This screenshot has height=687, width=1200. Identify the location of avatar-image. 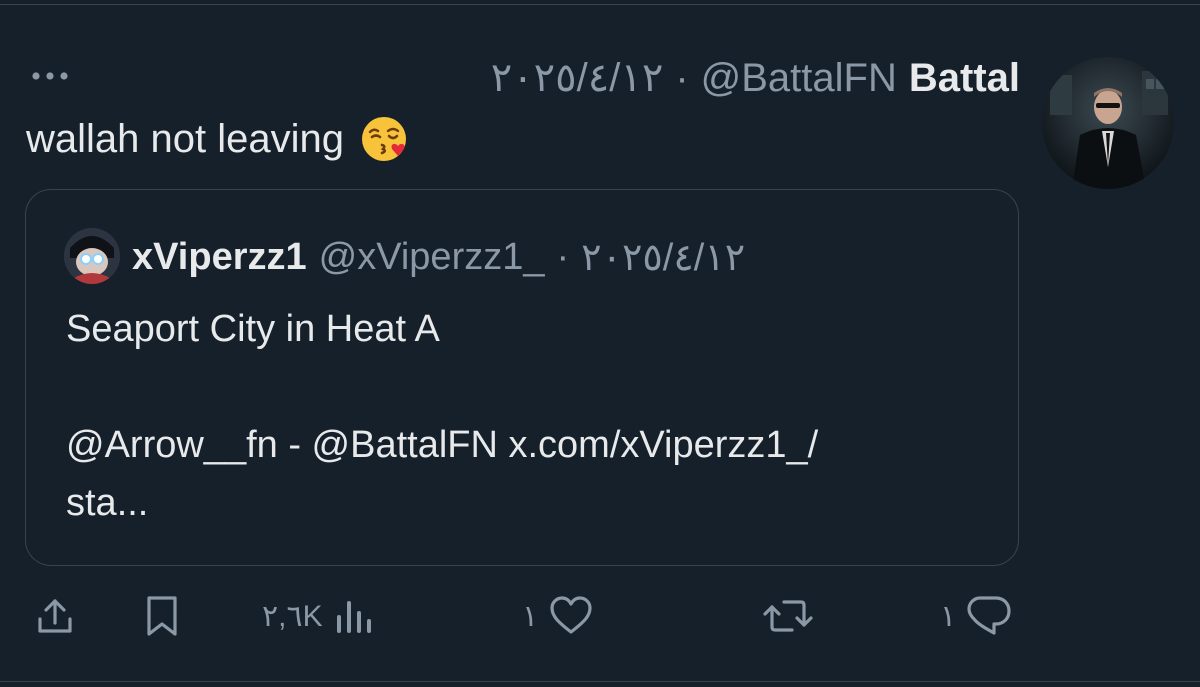
(1108, 123).